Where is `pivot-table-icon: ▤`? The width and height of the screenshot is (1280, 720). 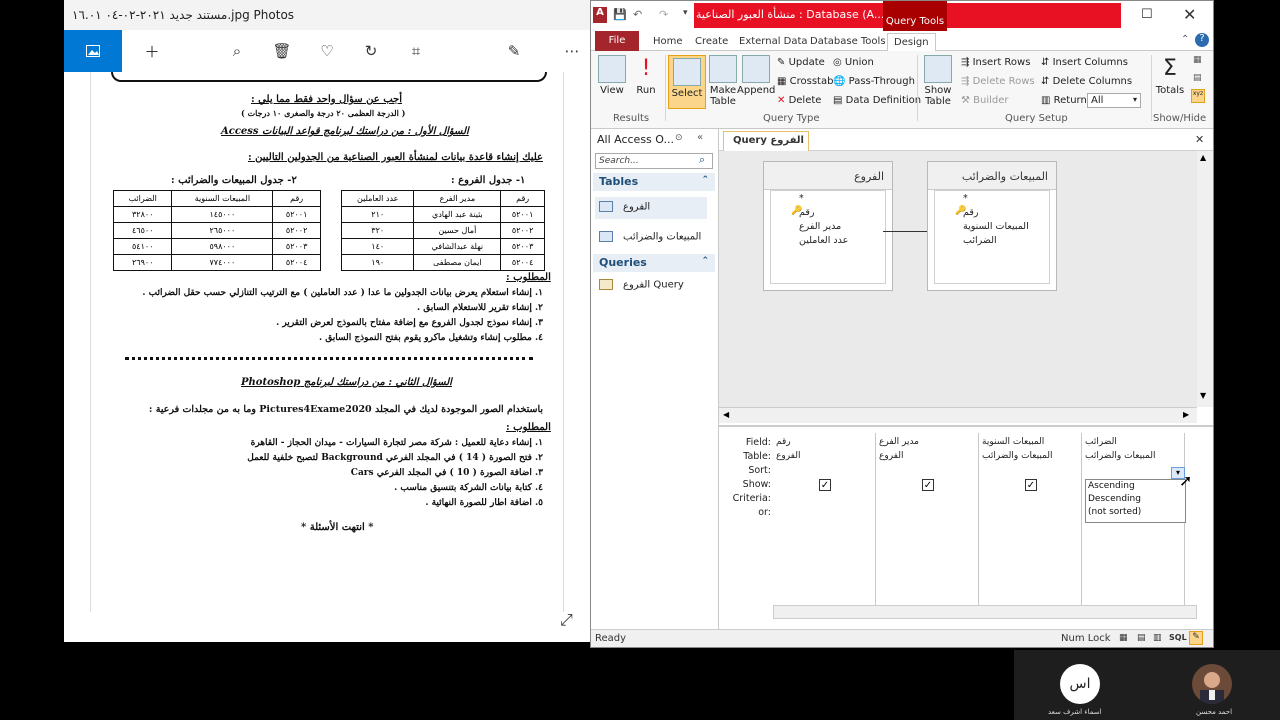
pivot-table-icon: ▤ is located at coordinates (1141, 638).